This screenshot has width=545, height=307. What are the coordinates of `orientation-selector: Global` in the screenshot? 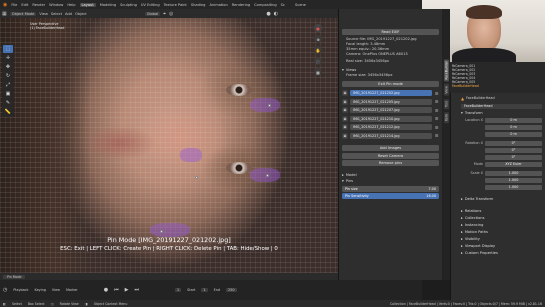 It's located at (152, 13).